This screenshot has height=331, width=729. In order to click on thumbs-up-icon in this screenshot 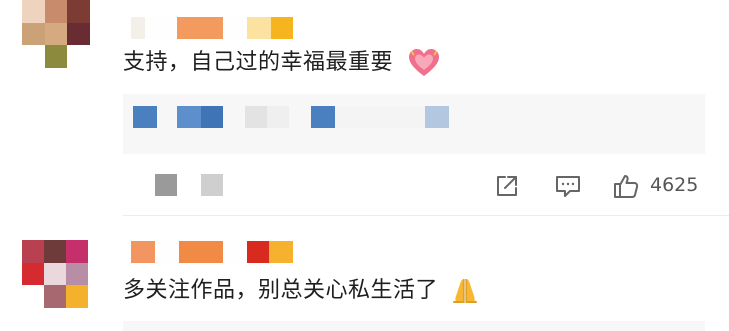, I will do `click(626, 186)`.